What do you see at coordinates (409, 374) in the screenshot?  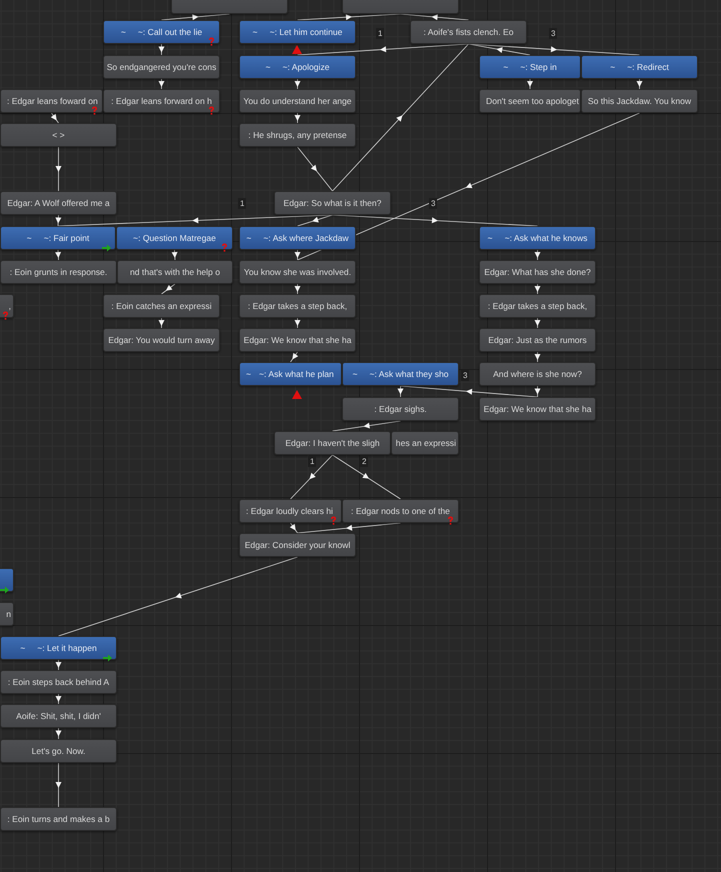 I see `node-label: ~: Ask what they sho` at bounding box center [409, 374].